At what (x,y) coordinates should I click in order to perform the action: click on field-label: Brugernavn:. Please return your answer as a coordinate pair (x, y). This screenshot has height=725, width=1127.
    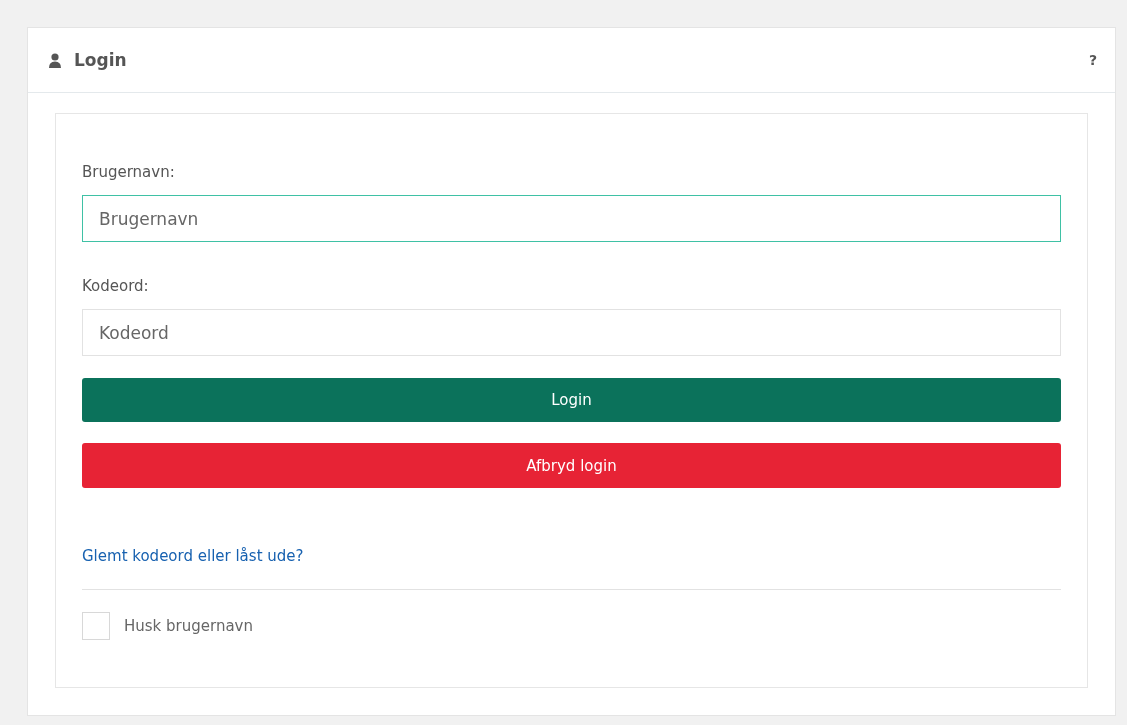
    Looking at the image, I should click on (128, 172).